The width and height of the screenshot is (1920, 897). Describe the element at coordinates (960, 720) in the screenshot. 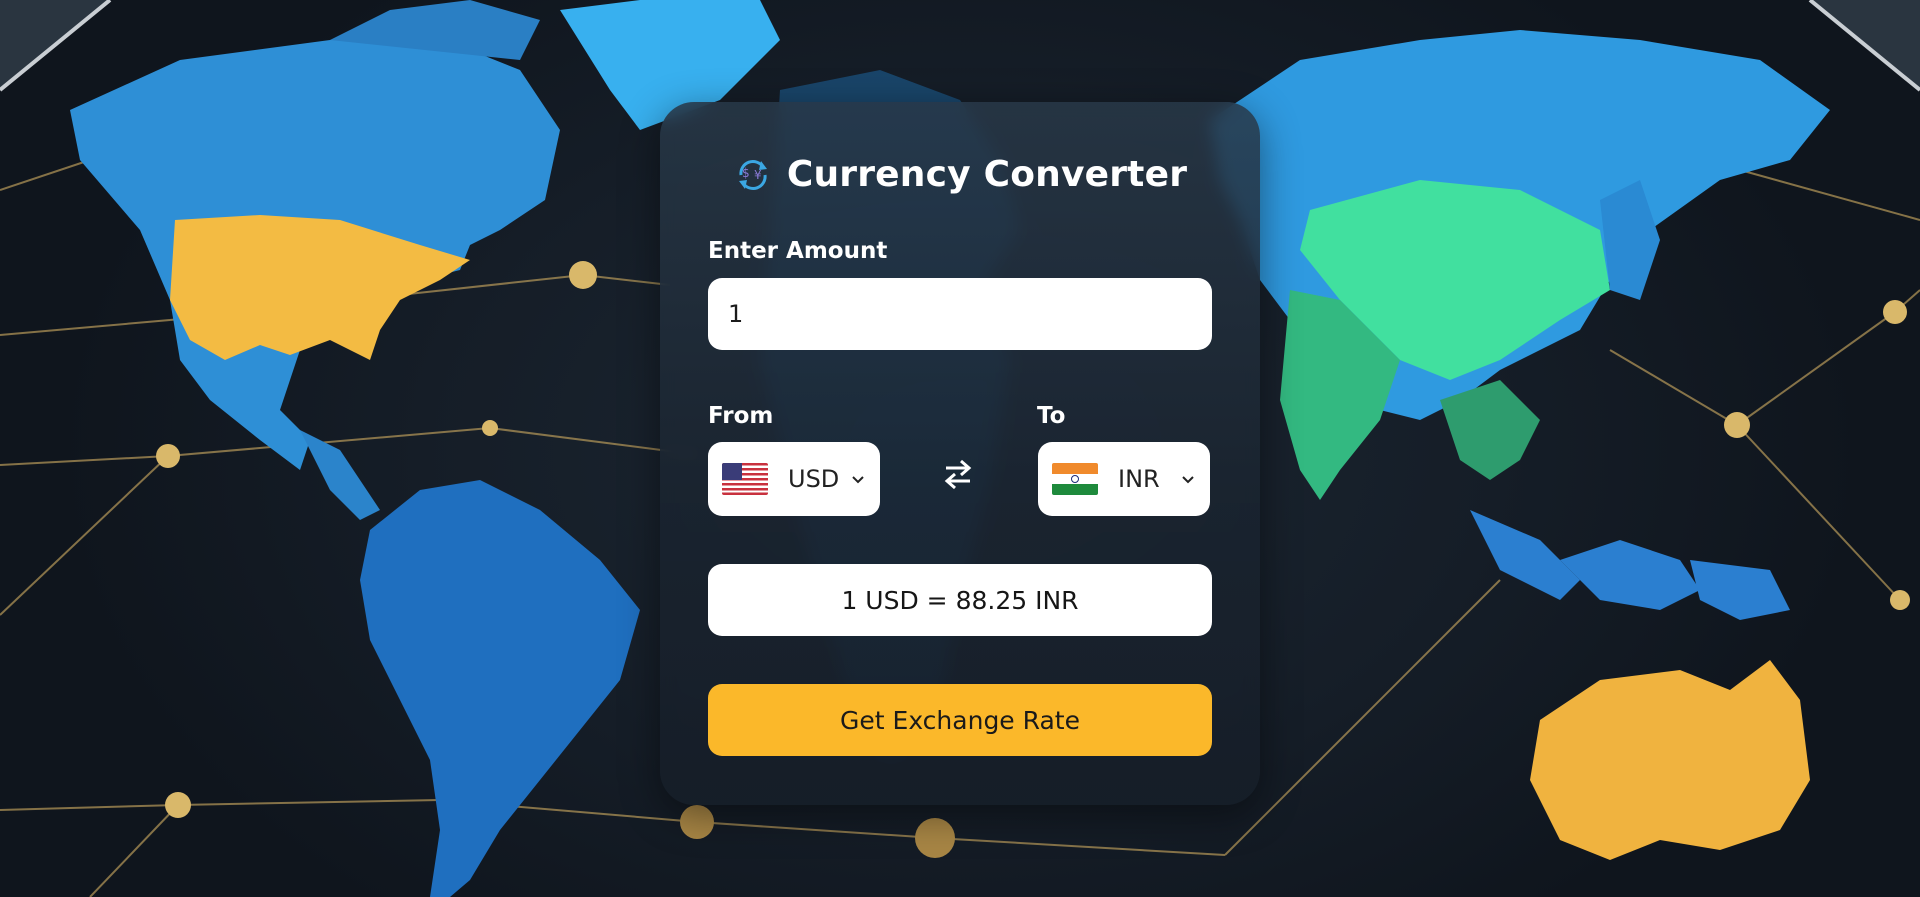

I see `get-exchange-rate-button: Get Exchange Rate` at that location.